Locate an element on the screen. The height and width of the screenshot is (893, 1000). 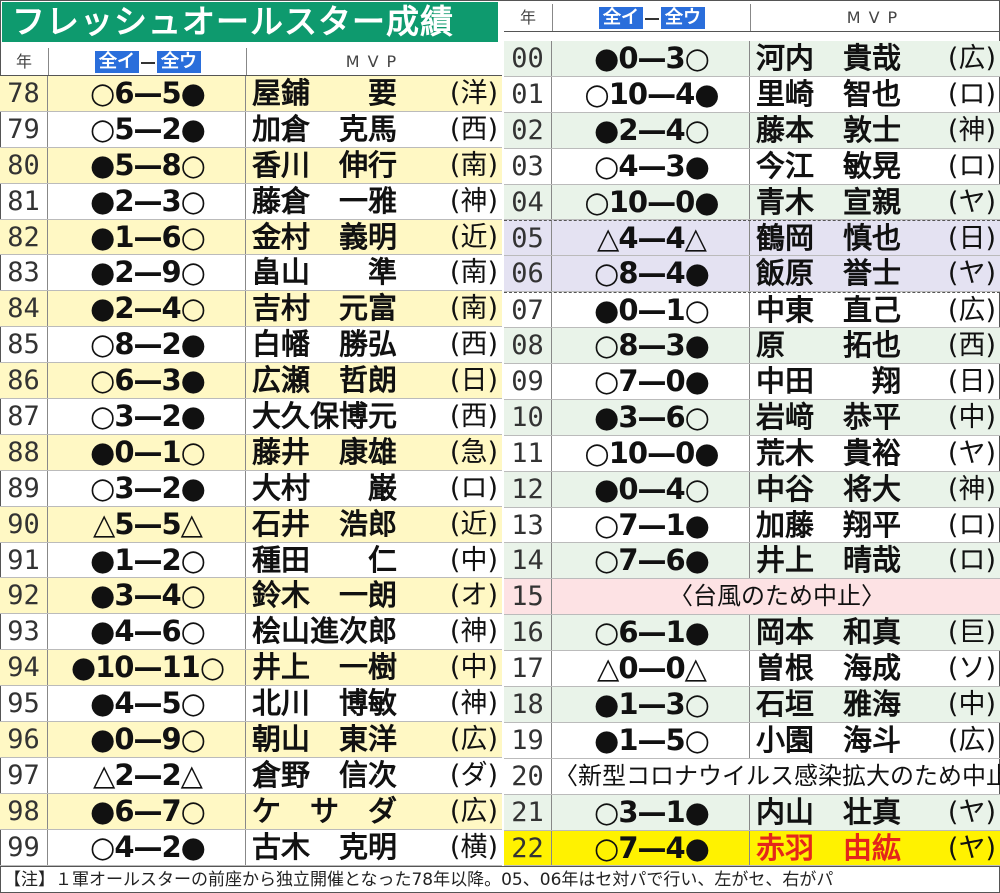
row-score: △5—5△ is located at coordinates (148, 524).